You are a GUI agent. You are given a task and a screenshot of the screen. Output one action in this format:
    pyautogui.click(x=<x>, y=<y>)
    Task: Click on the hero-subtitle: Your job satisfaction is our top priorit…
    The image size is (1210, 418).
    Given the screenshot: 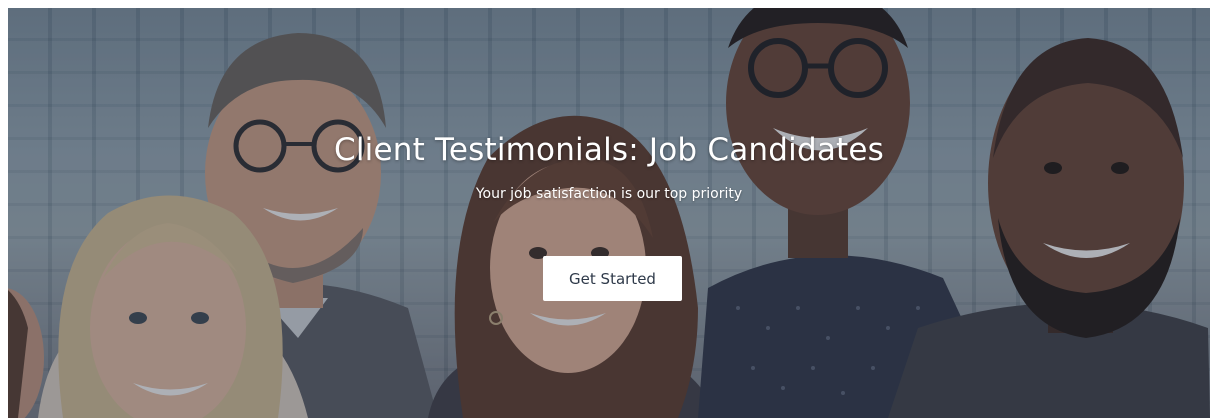 What is the action you would take?
    pyautogui.click(x=609, y=194)
    